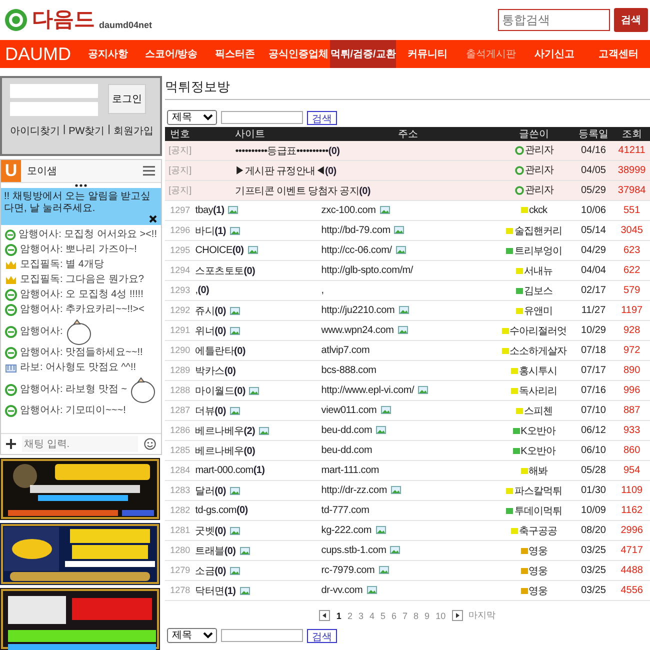 Image resolution: width=650 pixels, height=650 pixels. What do you see at coordinates (210, 411) in the screenshot?
I see `site-link: 더뷰(0)` at bounding box center [210, 411].